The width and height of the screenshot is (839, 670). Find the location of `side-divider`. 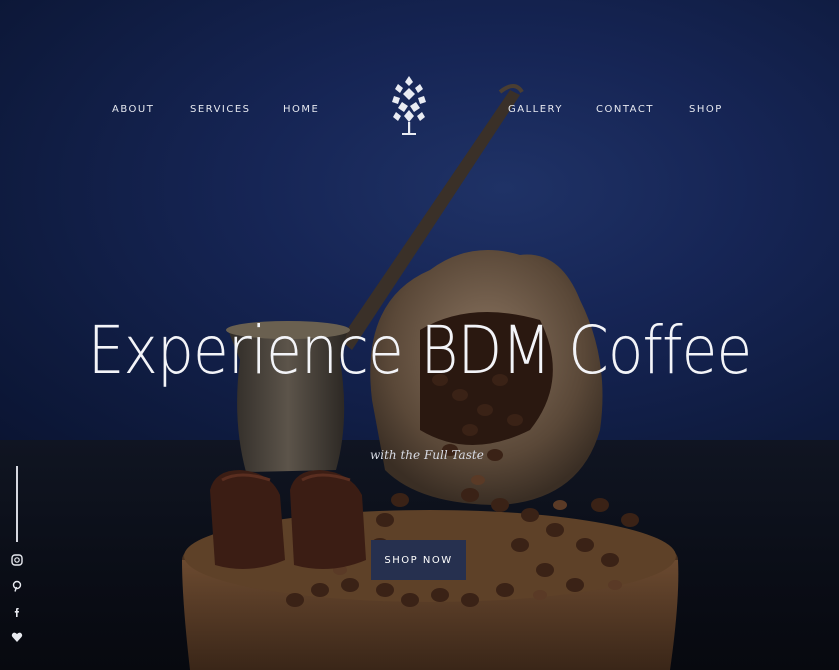

side-divider is located at coordinates (17, 504).